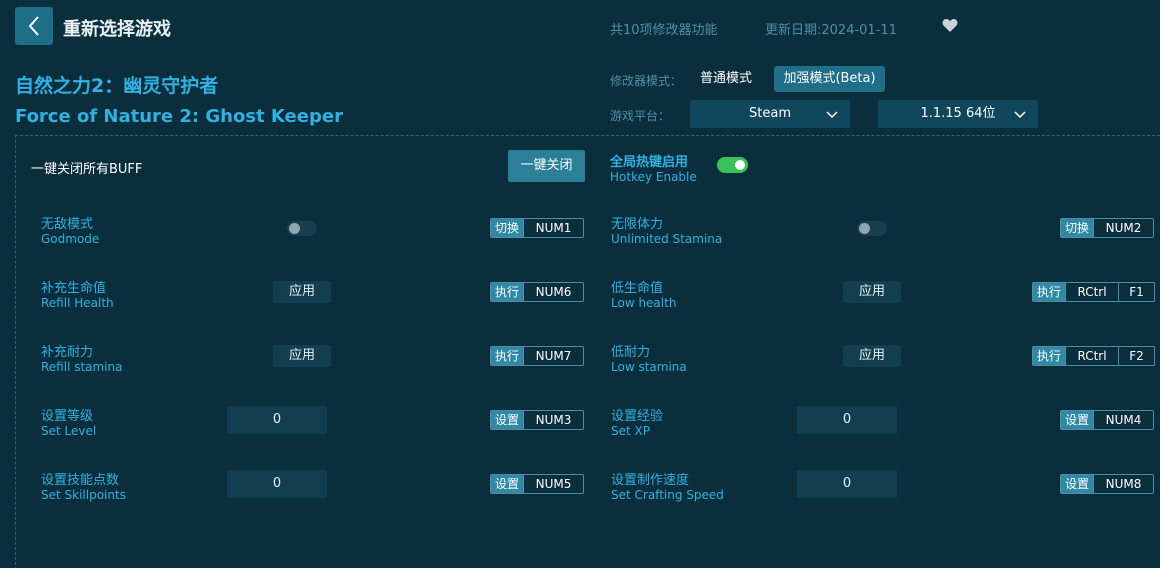 This screenshot has width=1160, height=568. I want to click on stamina-label-cn: 无限体力, so click(637, 224).